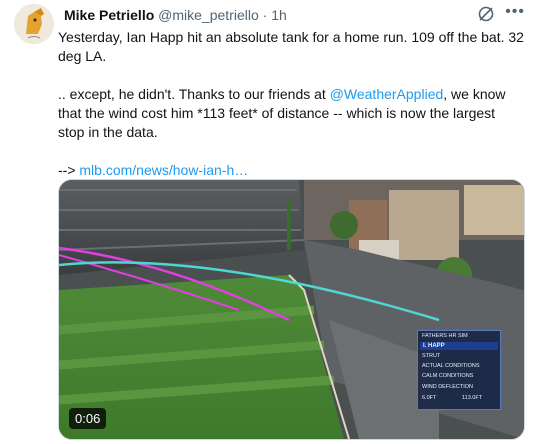 This screenshot has width=535, height=444. I want to click on timestamp: 1h, so click(279, 15).